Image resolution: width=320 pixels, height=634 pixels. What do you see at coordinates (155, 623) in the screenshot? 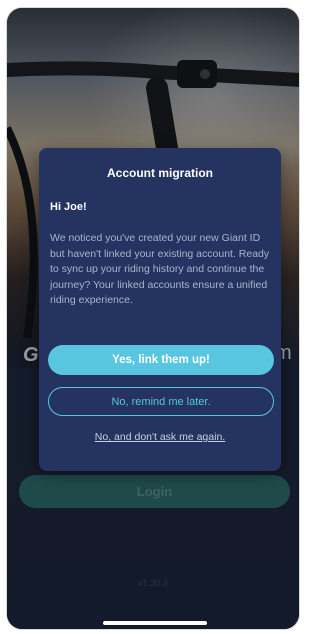
I see `home-indicator` at bounding box center [155, 623].